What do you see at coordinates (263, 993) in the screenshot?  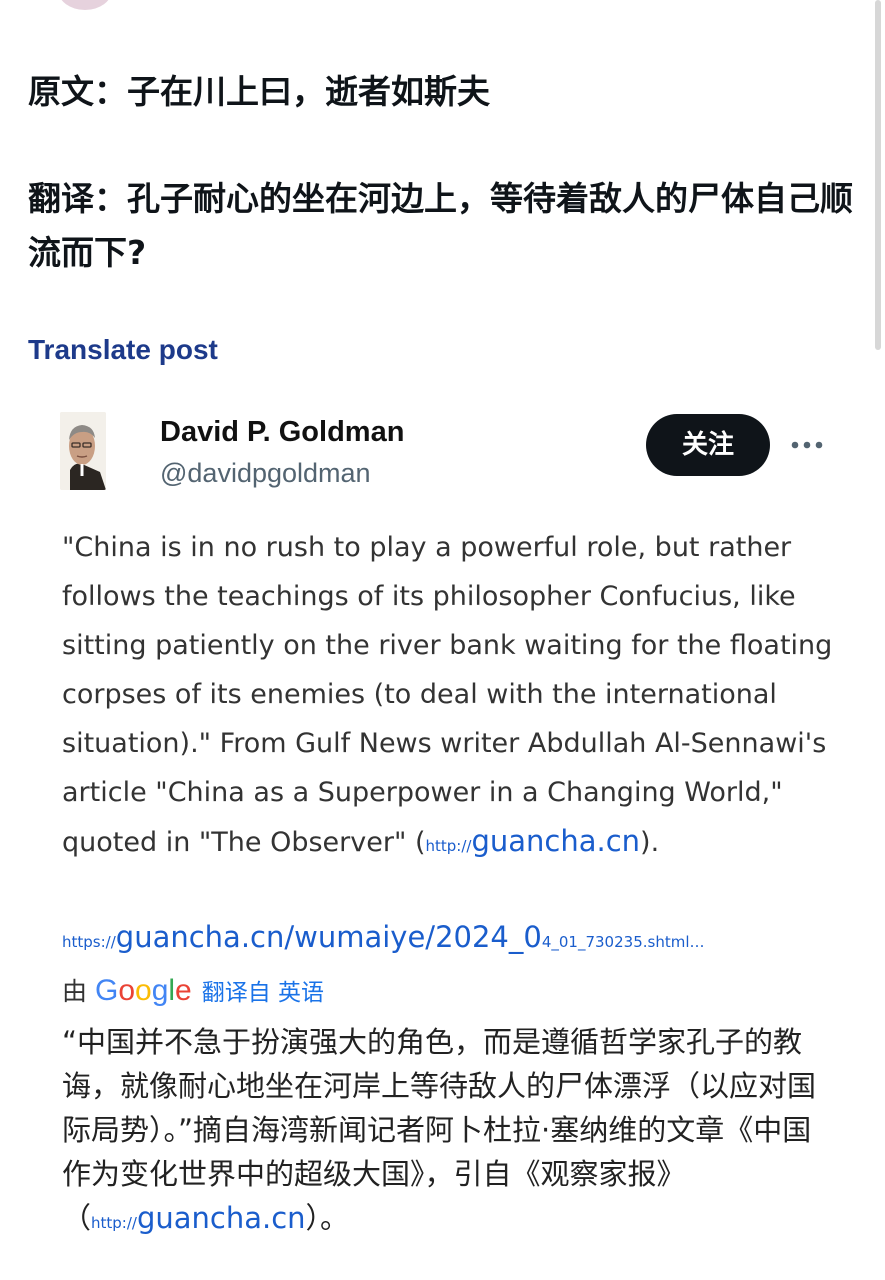 I see `translated-from-label: 翻译自 英语` at bounding box center [263, 993].